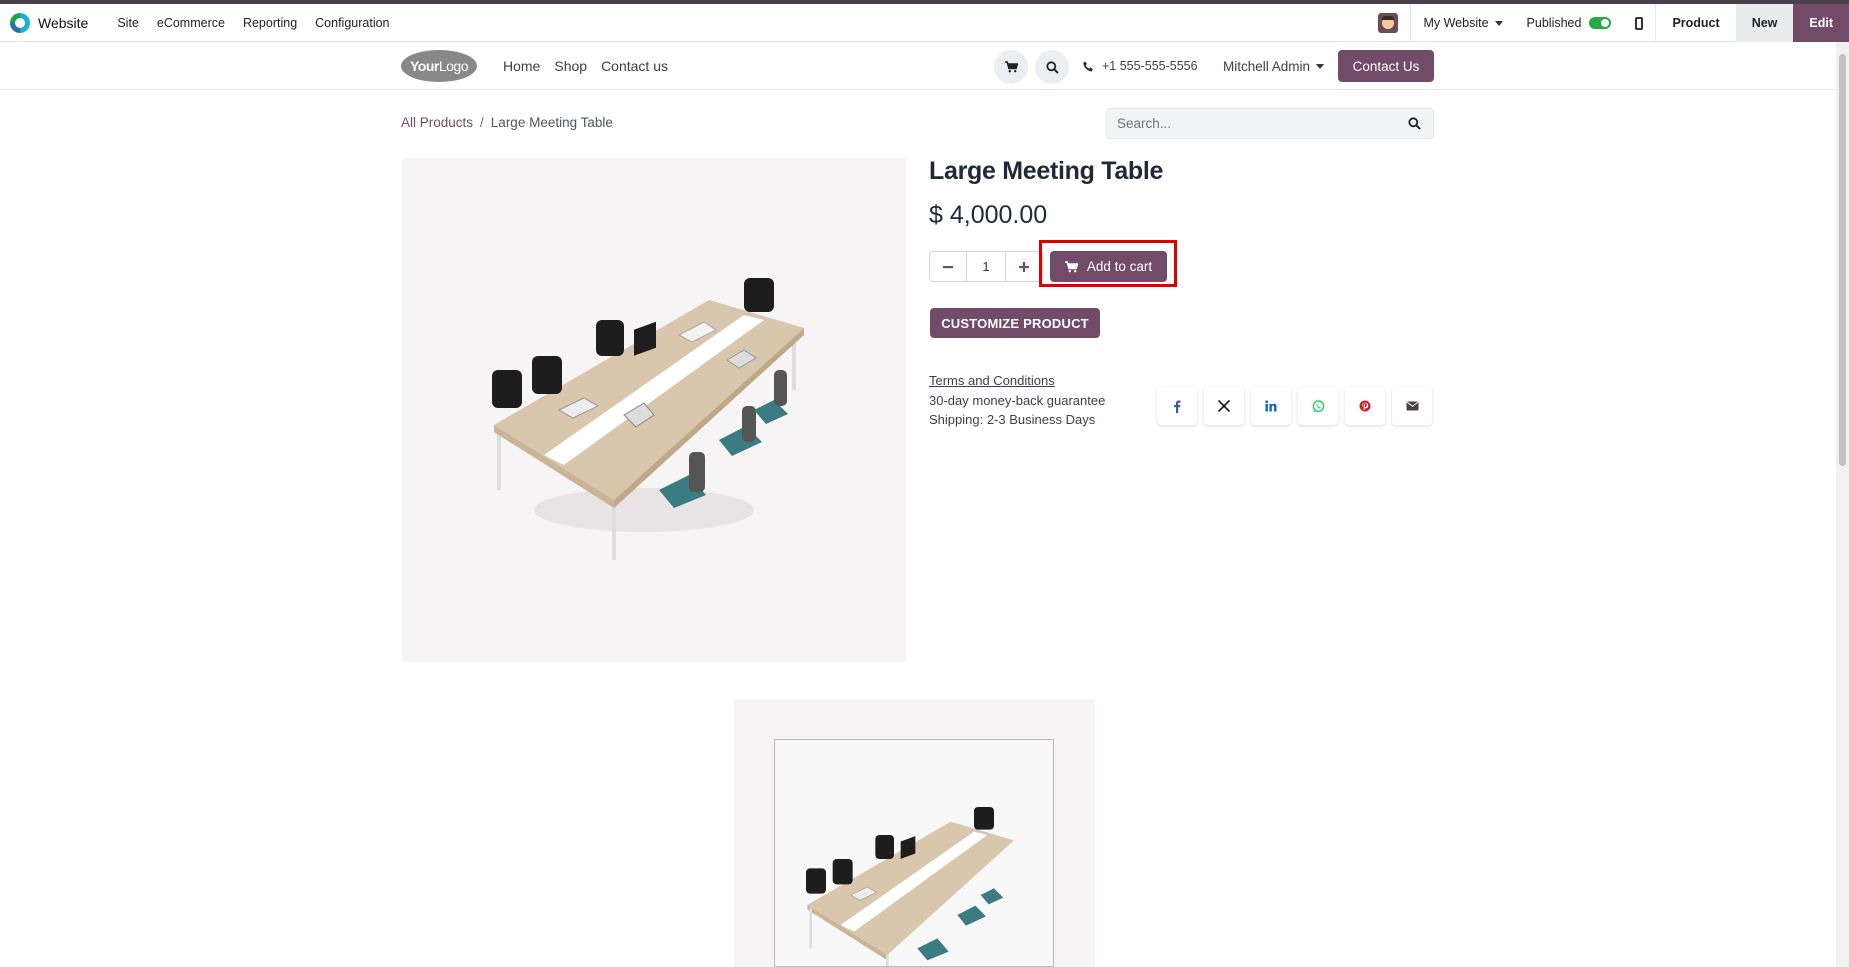 The height and width of the screenshot is (967, 1849). What do you see at coordinates (988, 215) in the screenshot?
I see `product-price: $ 4,000.00` at bounding box center [988, 215].